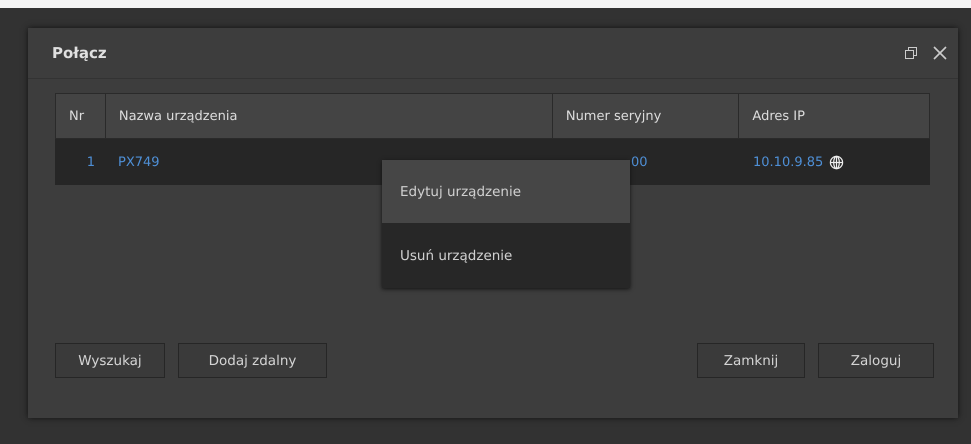  What do you see at coordinates (139, 163) in the screenshot?
I see `table-cell-text: PX749` at bounding box center [139, 163].